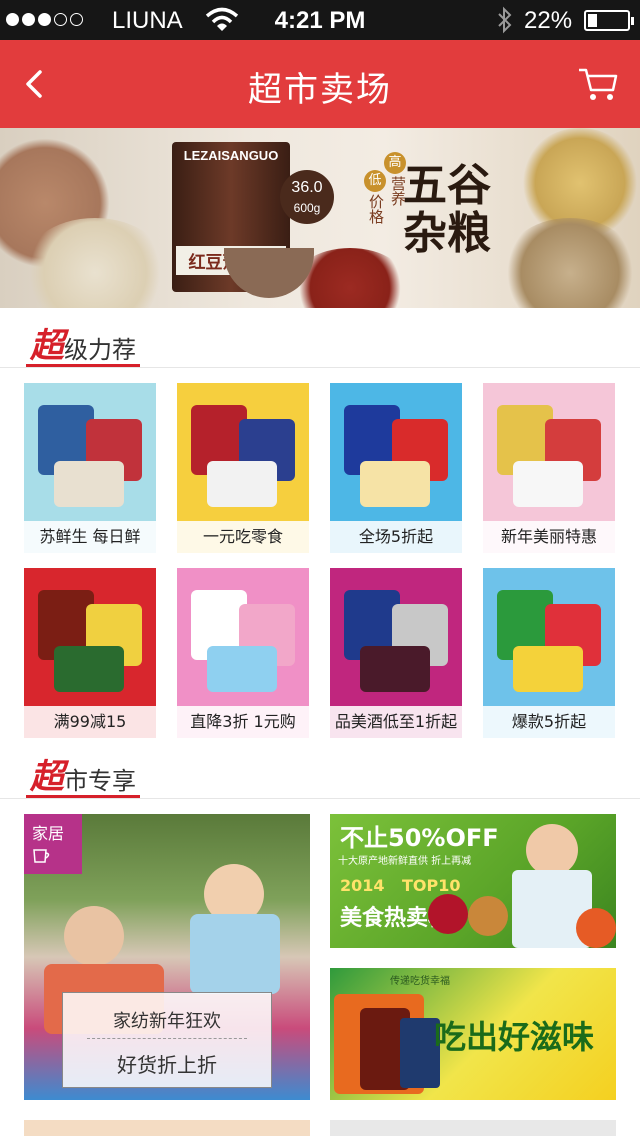 This screenshot has height=1136, width=640. I want to click on promo-tile: 直降3折 1元购, so click(243, 653).